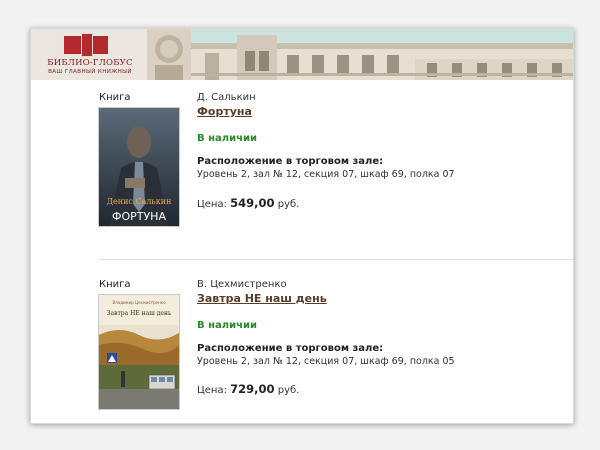 The height and width of the screenshot is (450, 600). Describe the element at coordinates (139, 201) in the screenshot. I see `cover-author-text: Денис Салькин` at that location.